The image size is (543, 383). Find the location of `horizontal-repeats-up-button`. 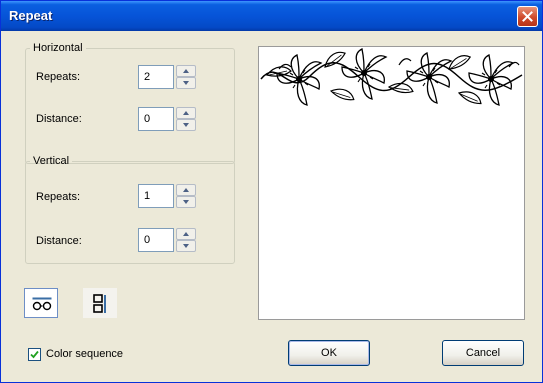

horizontal-repeats-up-button is located at coordinates (186, 71).